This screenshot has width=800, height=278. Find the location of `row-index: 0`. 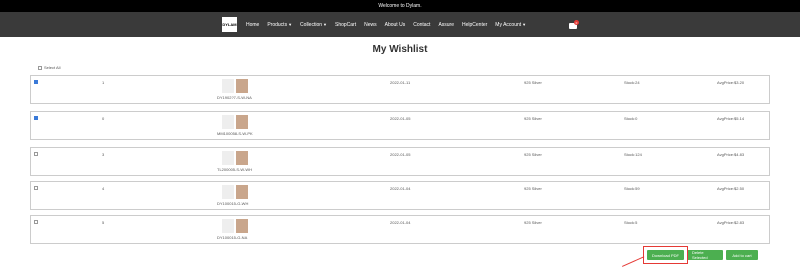

row-index: 0 is located at coordinates (103, 118).